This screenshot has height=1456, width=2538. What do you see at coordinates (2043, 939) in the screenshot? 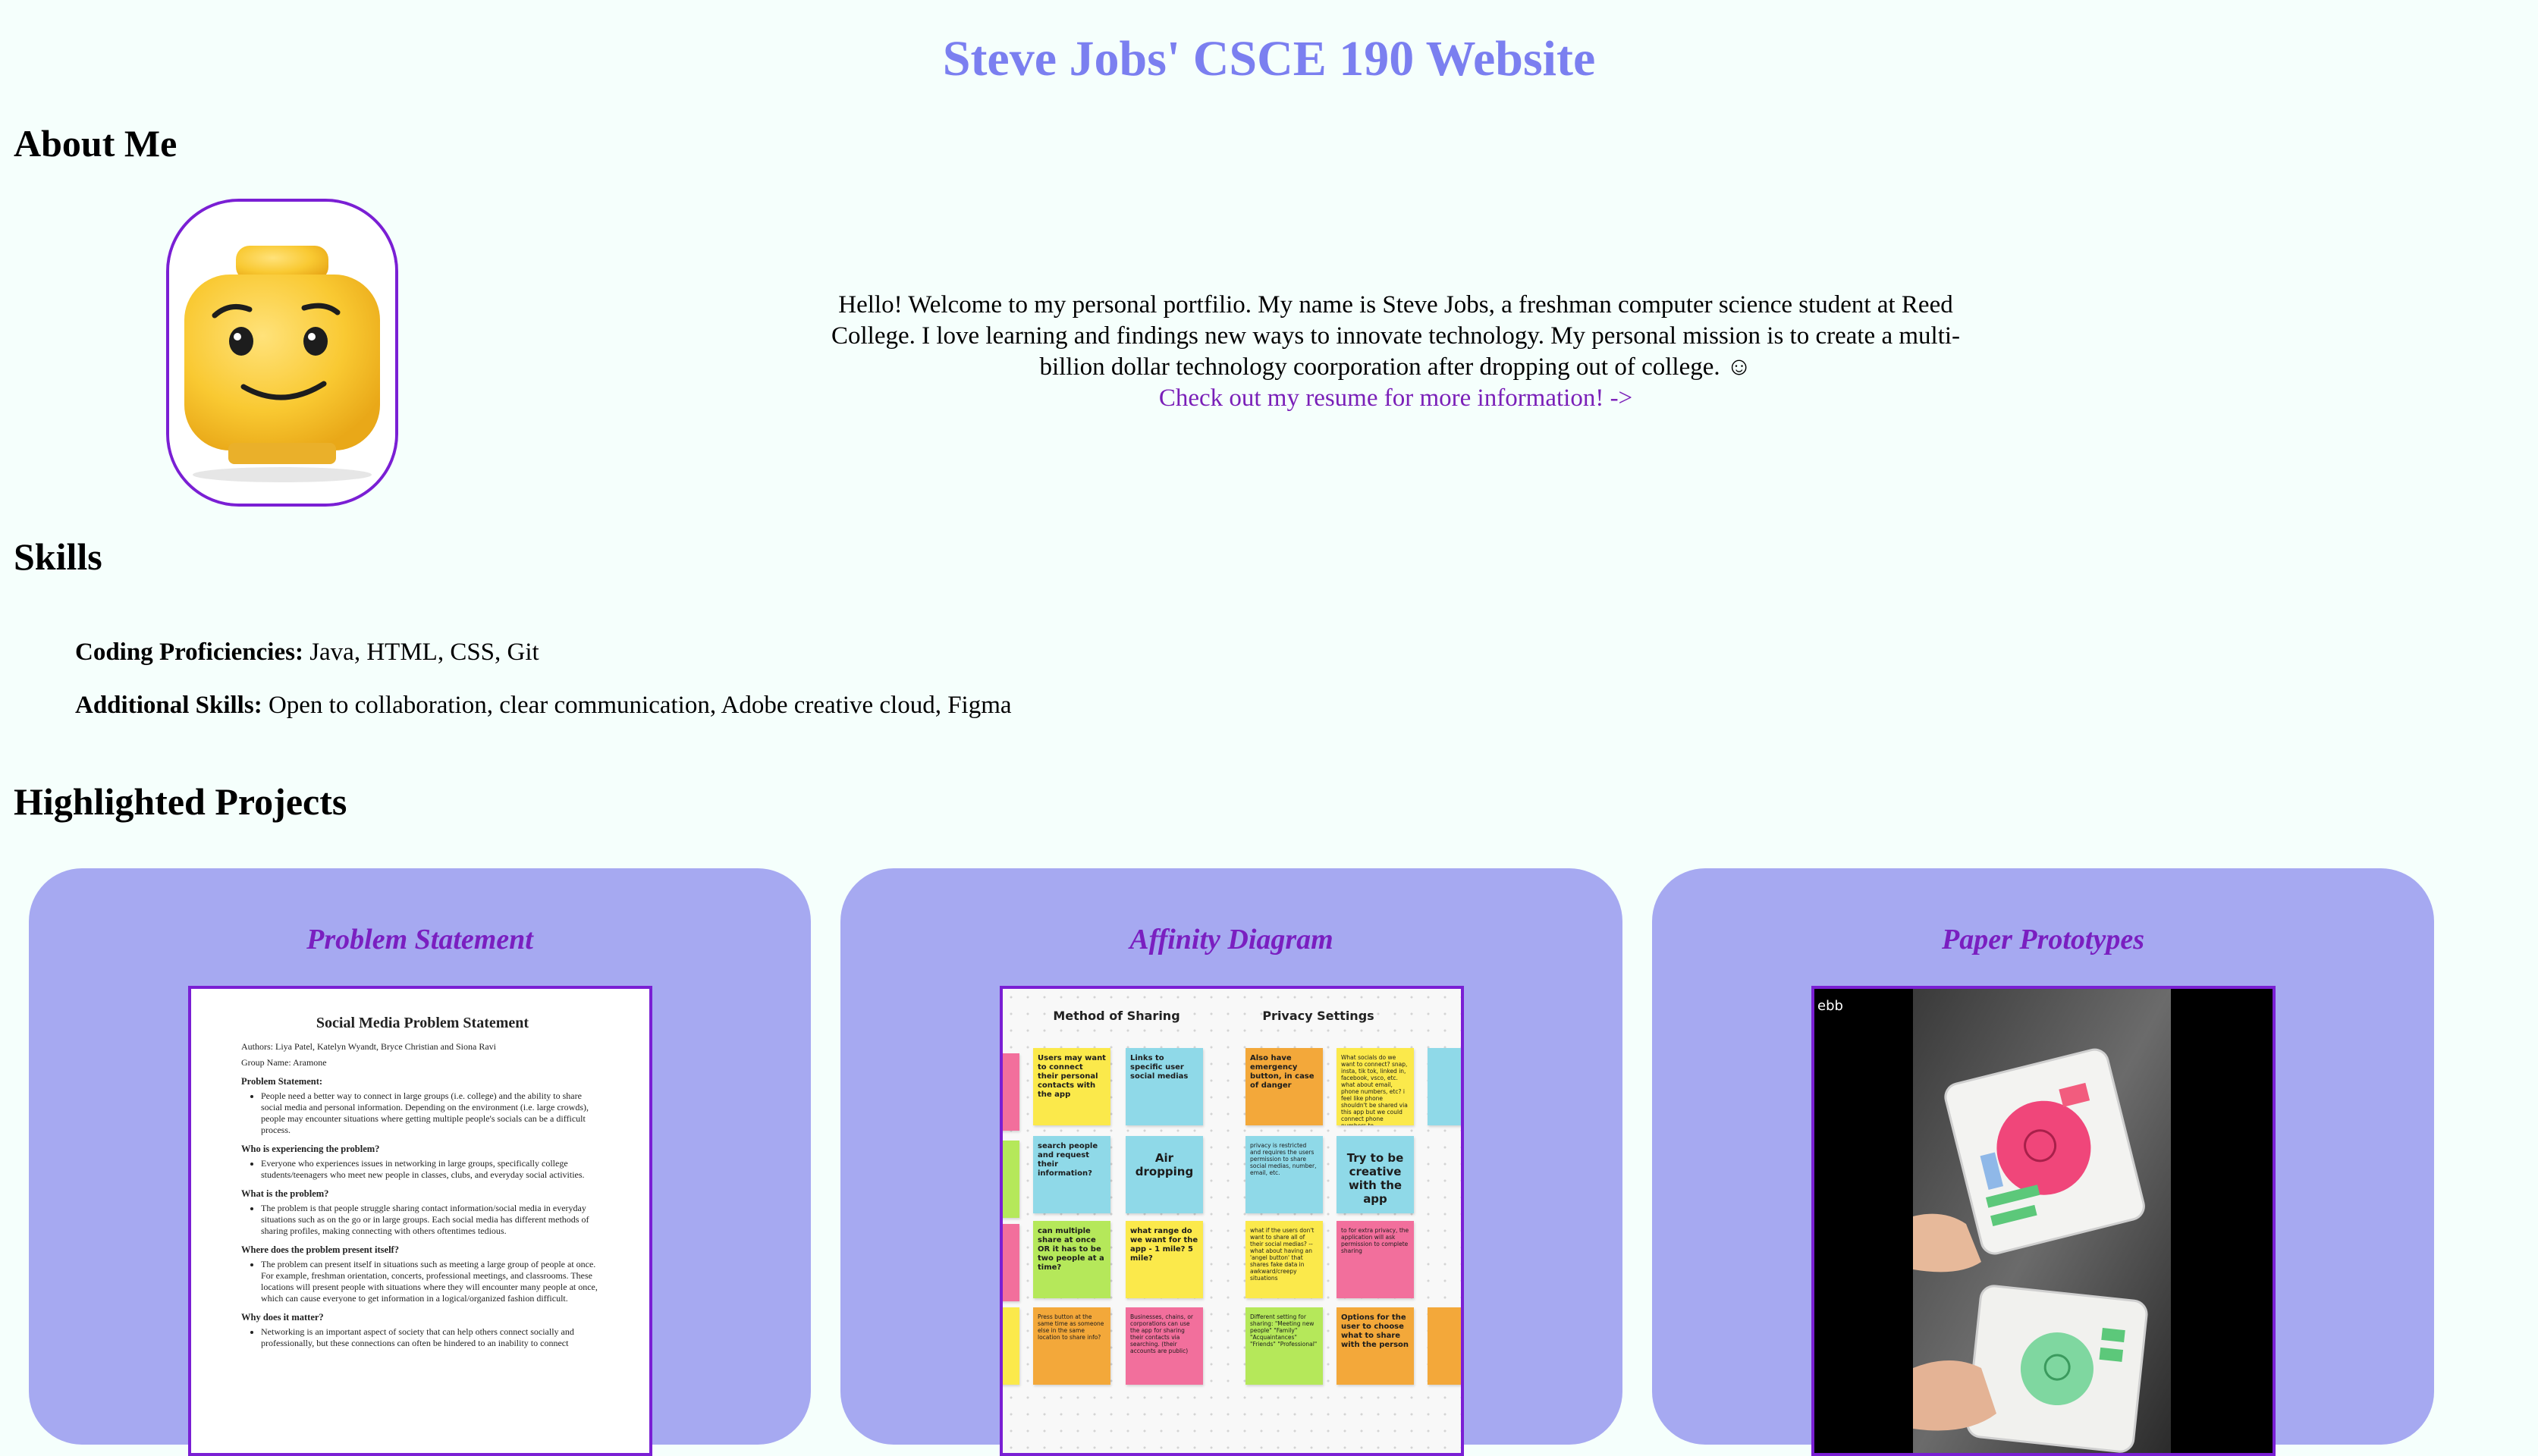
I see `project-title-paper-prototypes: Paper Prototypes` at bounding box center [2043, 939].